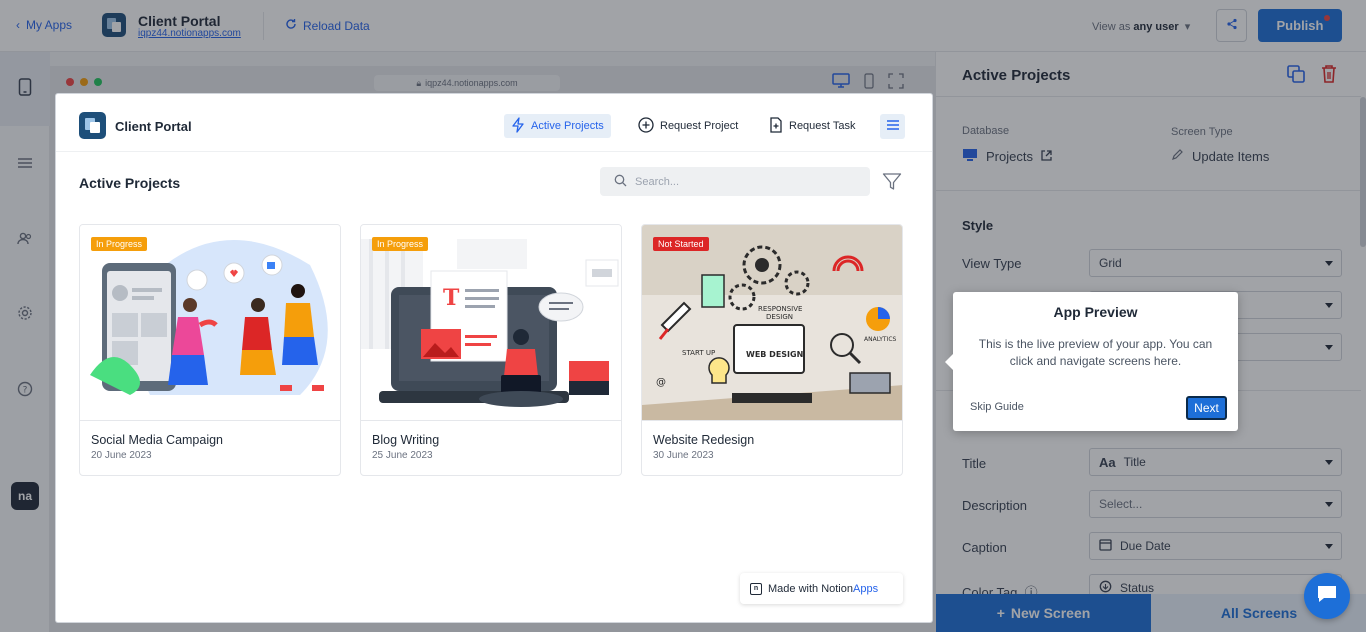 The height and width of the screenshot is (632, 1366). I want to click on rail-settings, so click(25, 315).